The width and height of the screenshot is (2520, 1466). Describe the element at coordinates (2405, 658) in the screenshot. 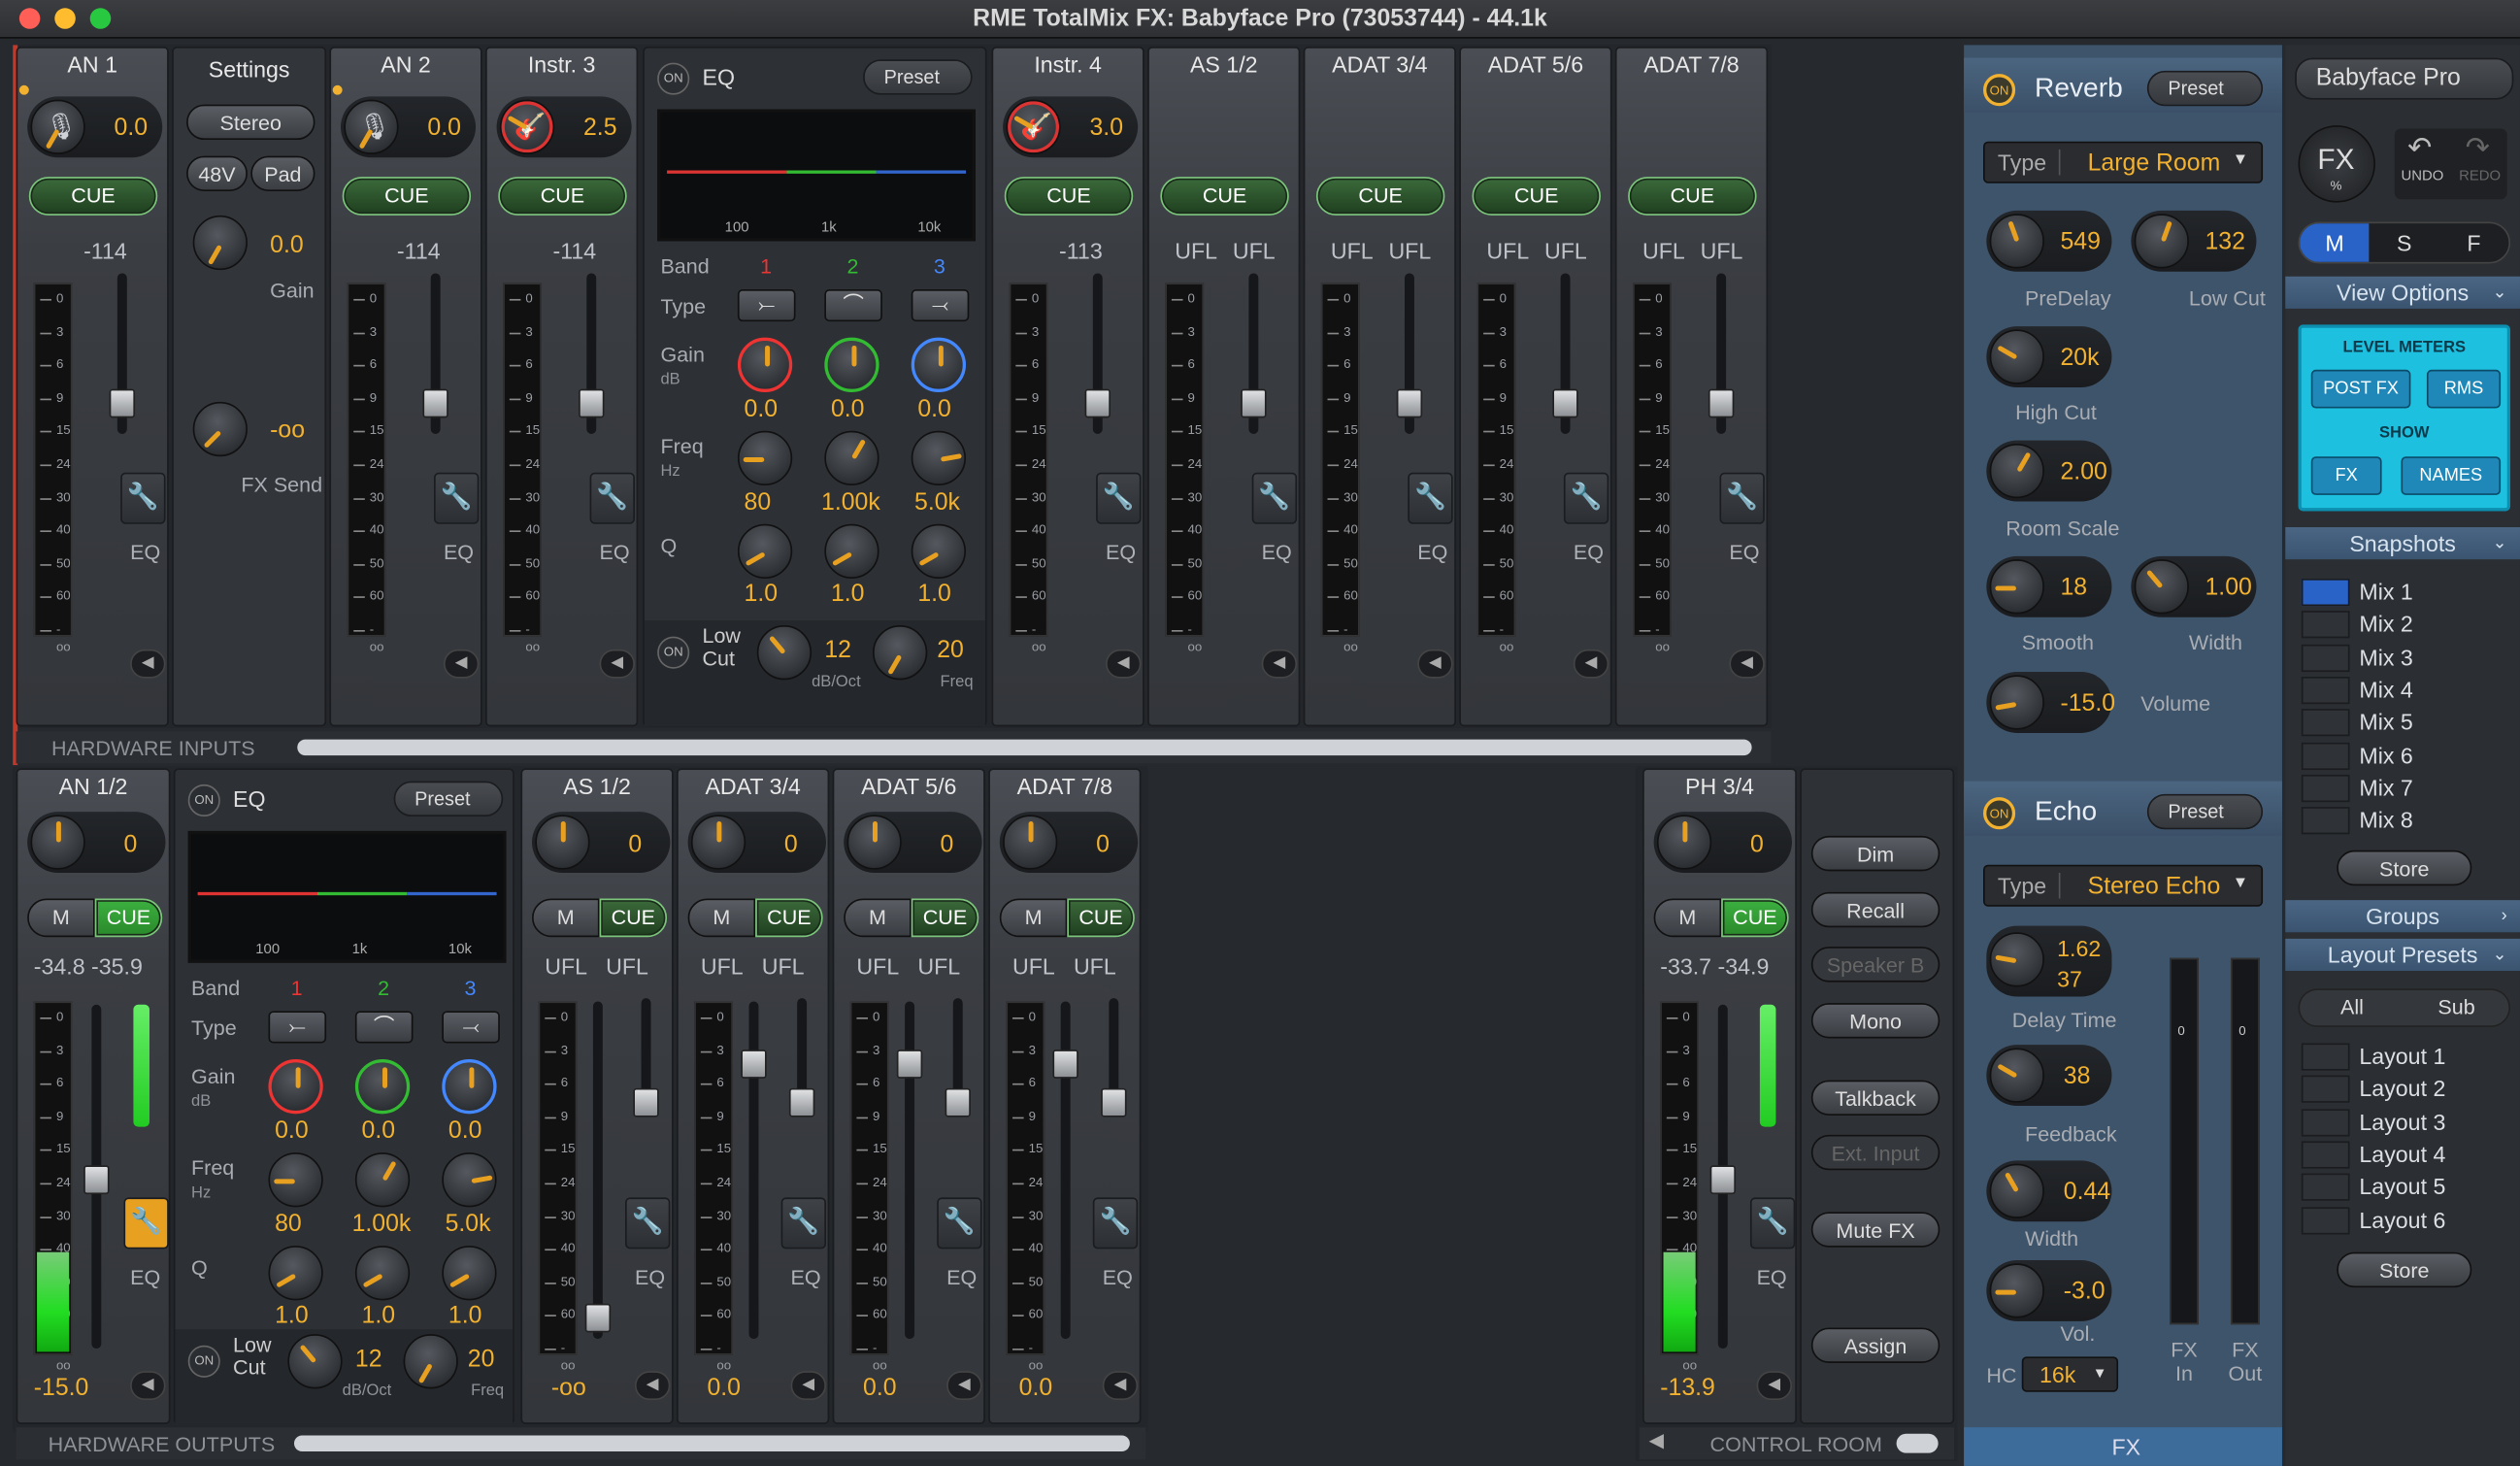

I see `snapshot-item: Mix 3` at that location.